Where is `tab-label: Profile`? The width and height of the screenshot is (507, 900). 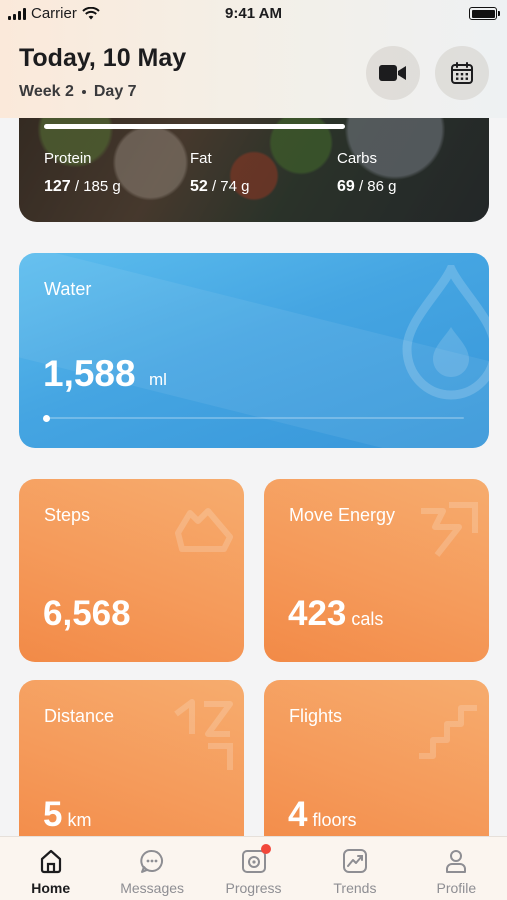 tab-label: Profile is located at coordinates (456, 888).